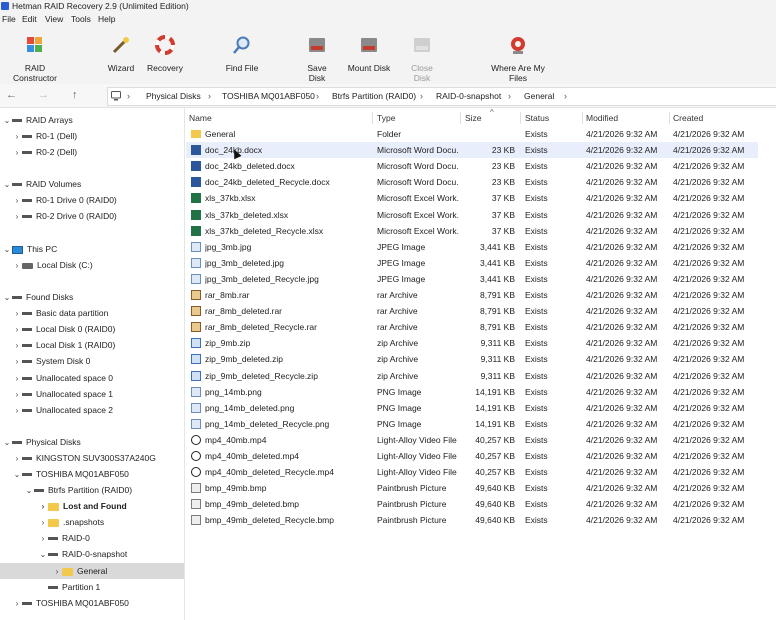  I want to click on tree-item-r0-2-dell: › R0-2 (Dell), so click(44, 152).